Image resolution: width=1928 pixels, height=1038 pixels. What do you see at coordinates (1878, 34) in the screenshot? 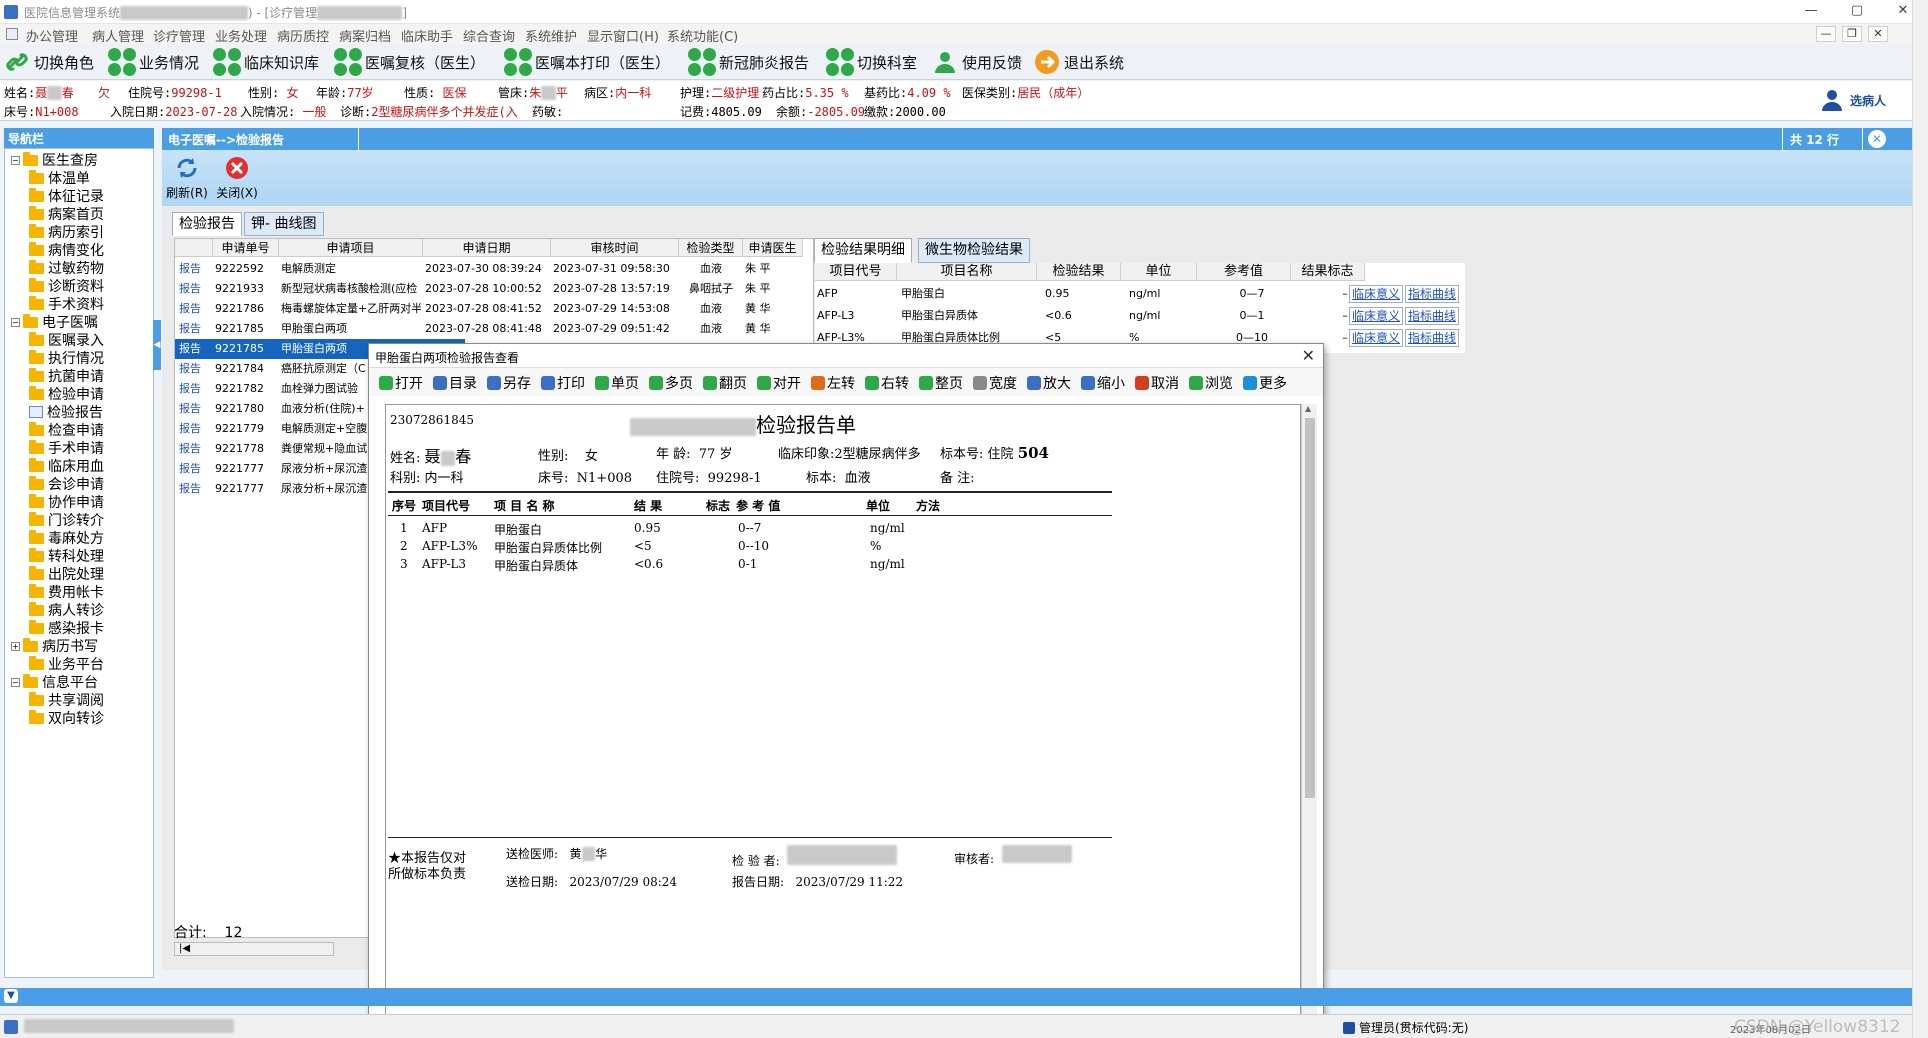
I see `mdi-close-button: ✕` at bounding box center [1878, 34].